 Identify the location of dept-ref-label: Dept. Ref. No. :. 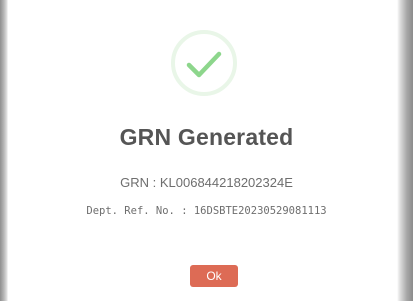
(137, 211).